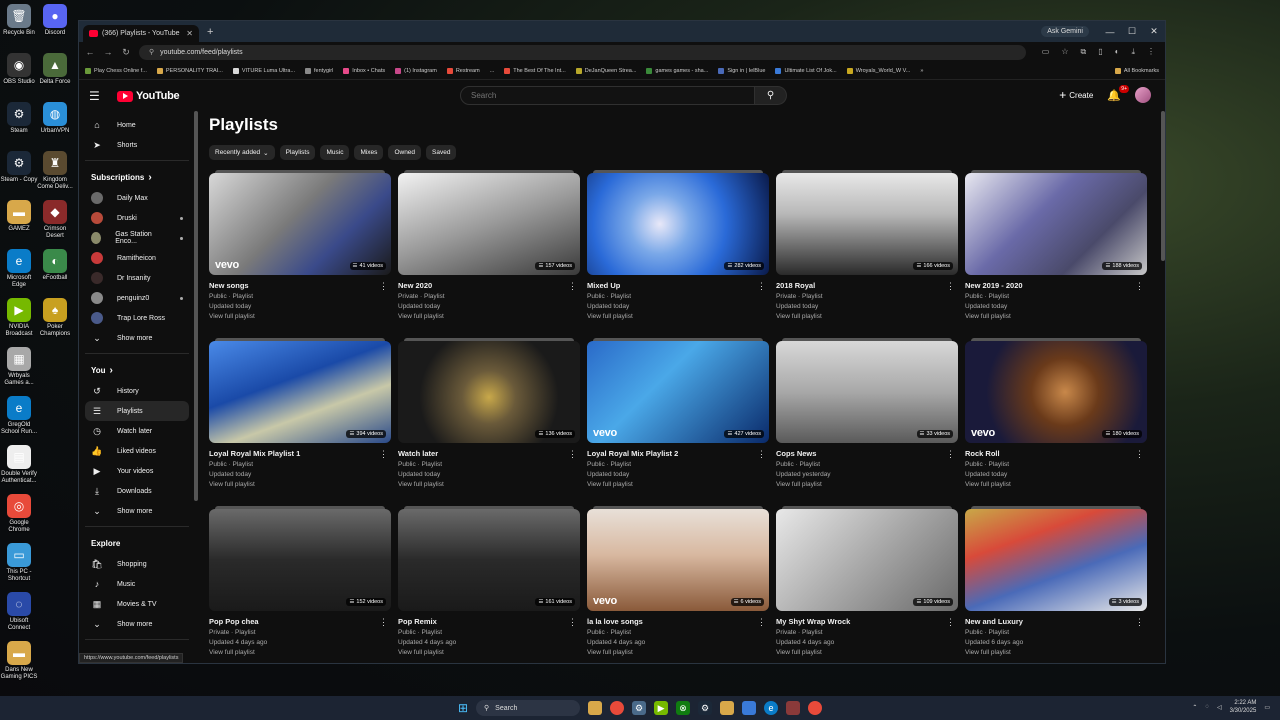 Image resolution: width=1280 pixels, height=720 pixels. I want to click on chip-recently-added: Recently added ⌄, so click(242, 152).